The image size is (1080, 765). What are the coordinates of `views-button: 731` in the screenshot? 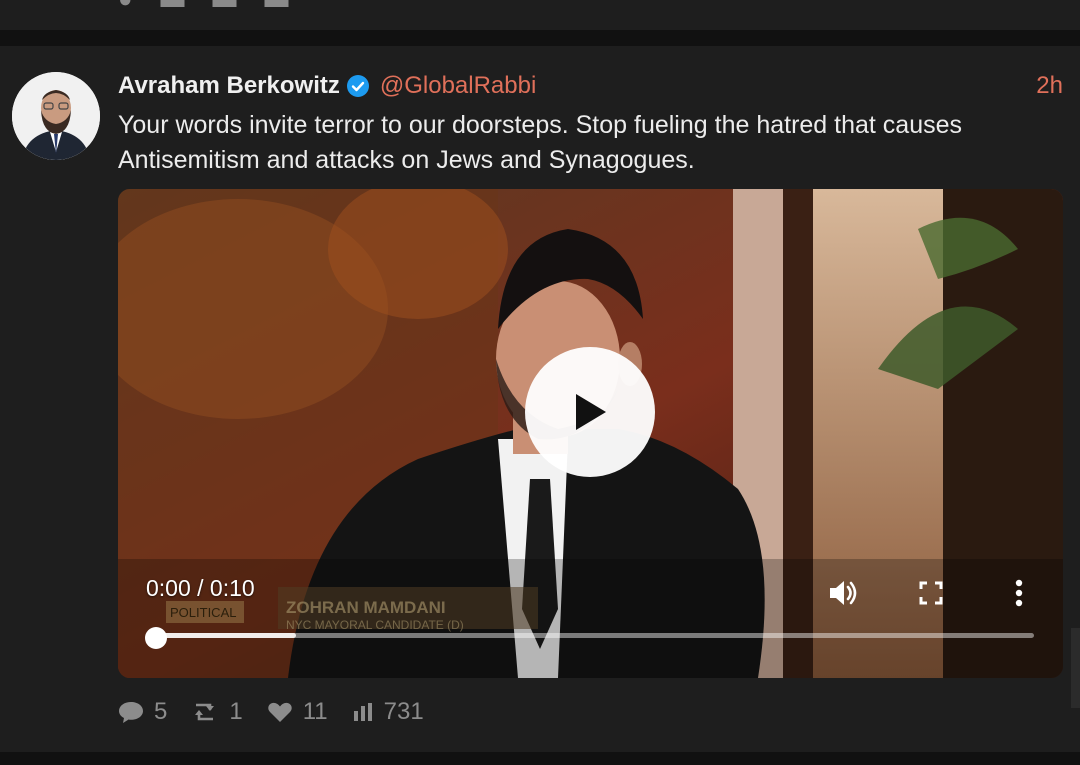 It's located at (388, 712).